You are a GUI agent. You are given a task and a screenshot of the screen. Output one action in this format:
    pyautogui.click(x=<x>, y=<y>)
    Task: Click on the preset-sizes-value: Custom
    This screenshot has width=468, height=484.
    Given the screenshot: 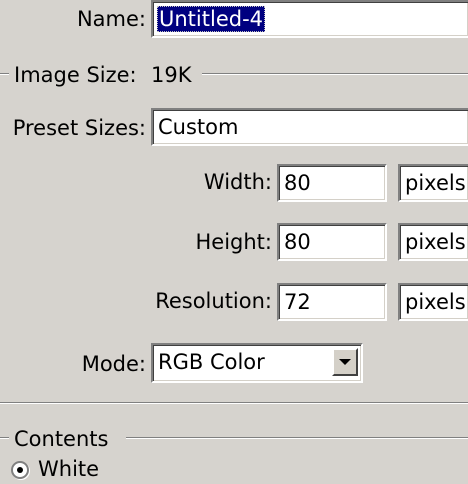 What is the action you would take?
    pyautogui.click(x=198, y=127)
    